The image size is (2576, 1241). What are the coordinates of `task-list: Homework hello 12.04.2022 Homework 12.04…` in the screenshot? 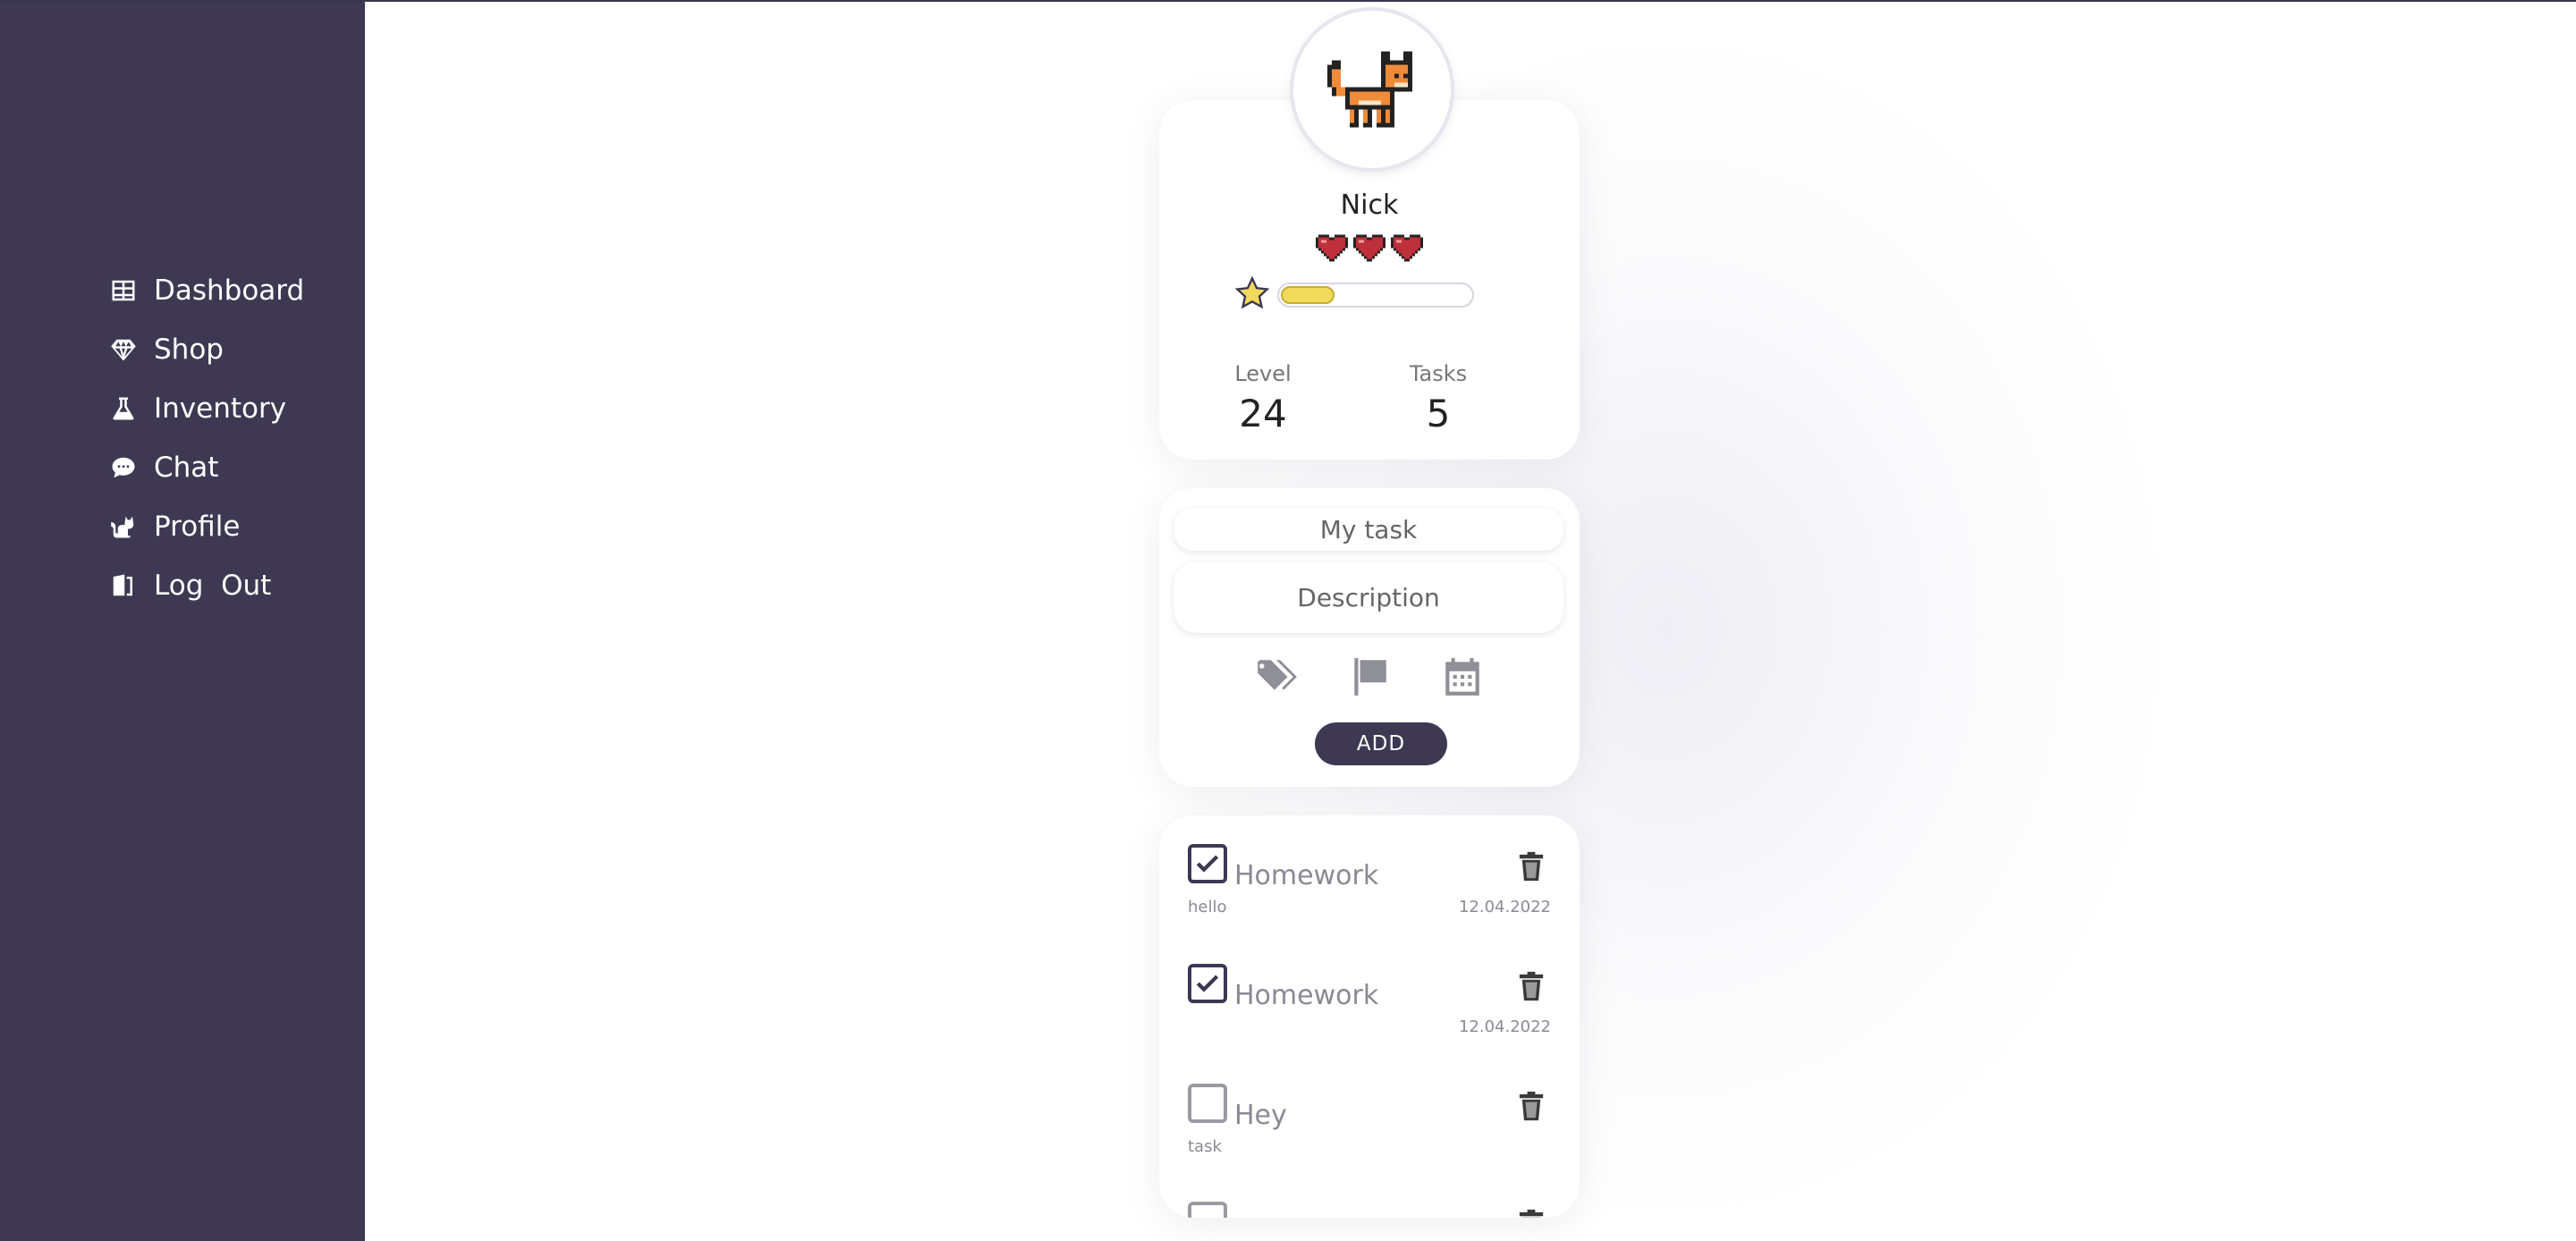 It's located at (1369, 1016).